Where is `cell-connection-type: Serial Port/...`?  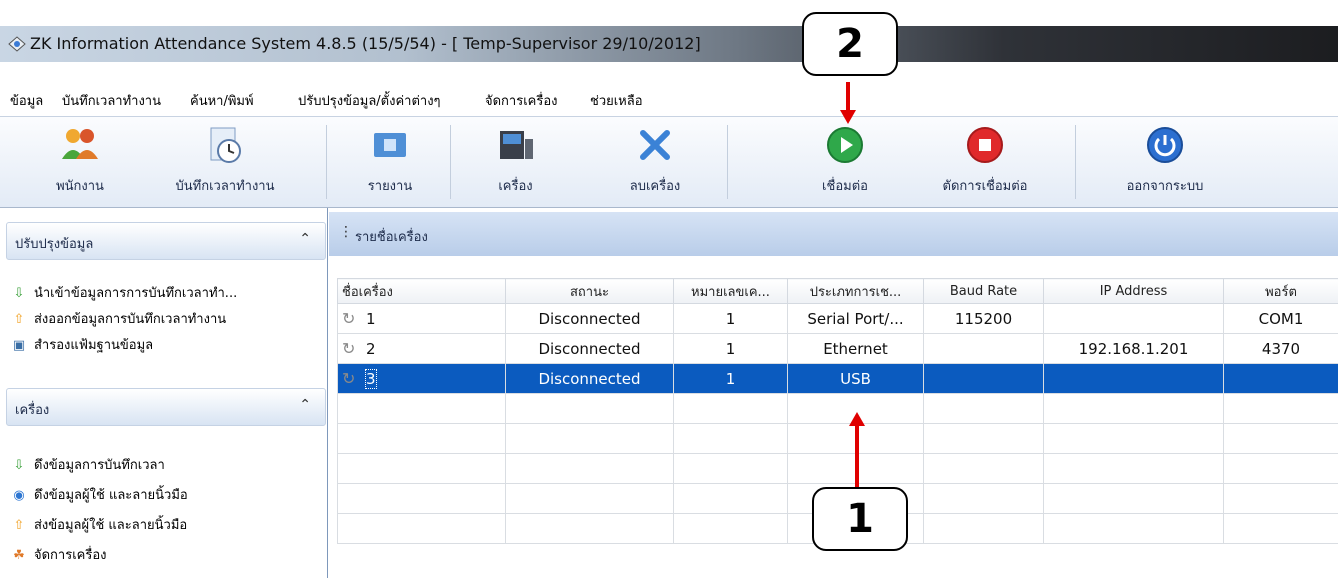
cell-connection-type: Serial Port/... is located at coordinates (855, 318).